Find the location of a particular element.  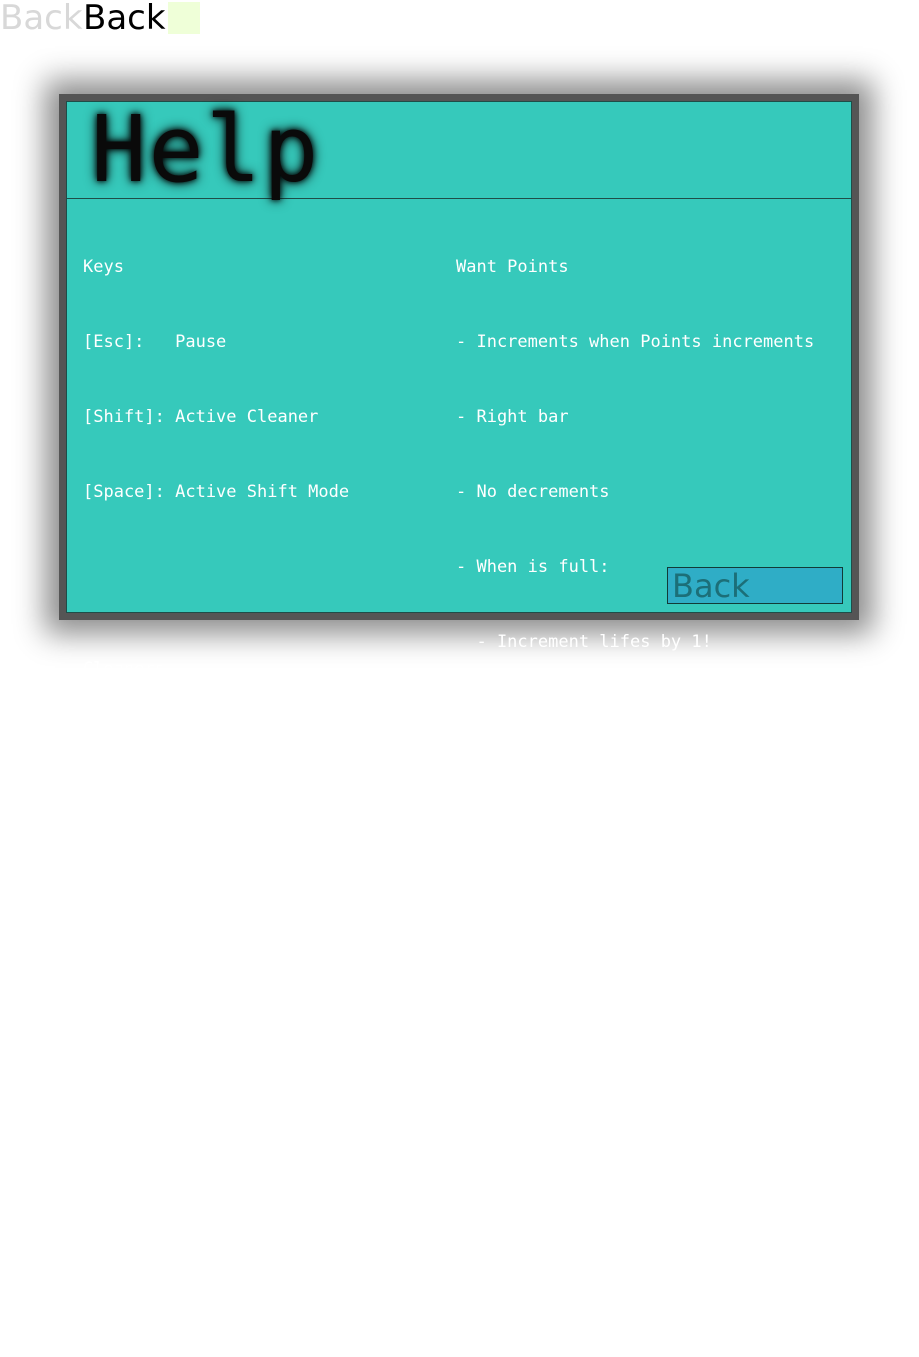

cleaners-line: - Auto-Regen (3|4|5 min.) is located at coordinates (211, 894).